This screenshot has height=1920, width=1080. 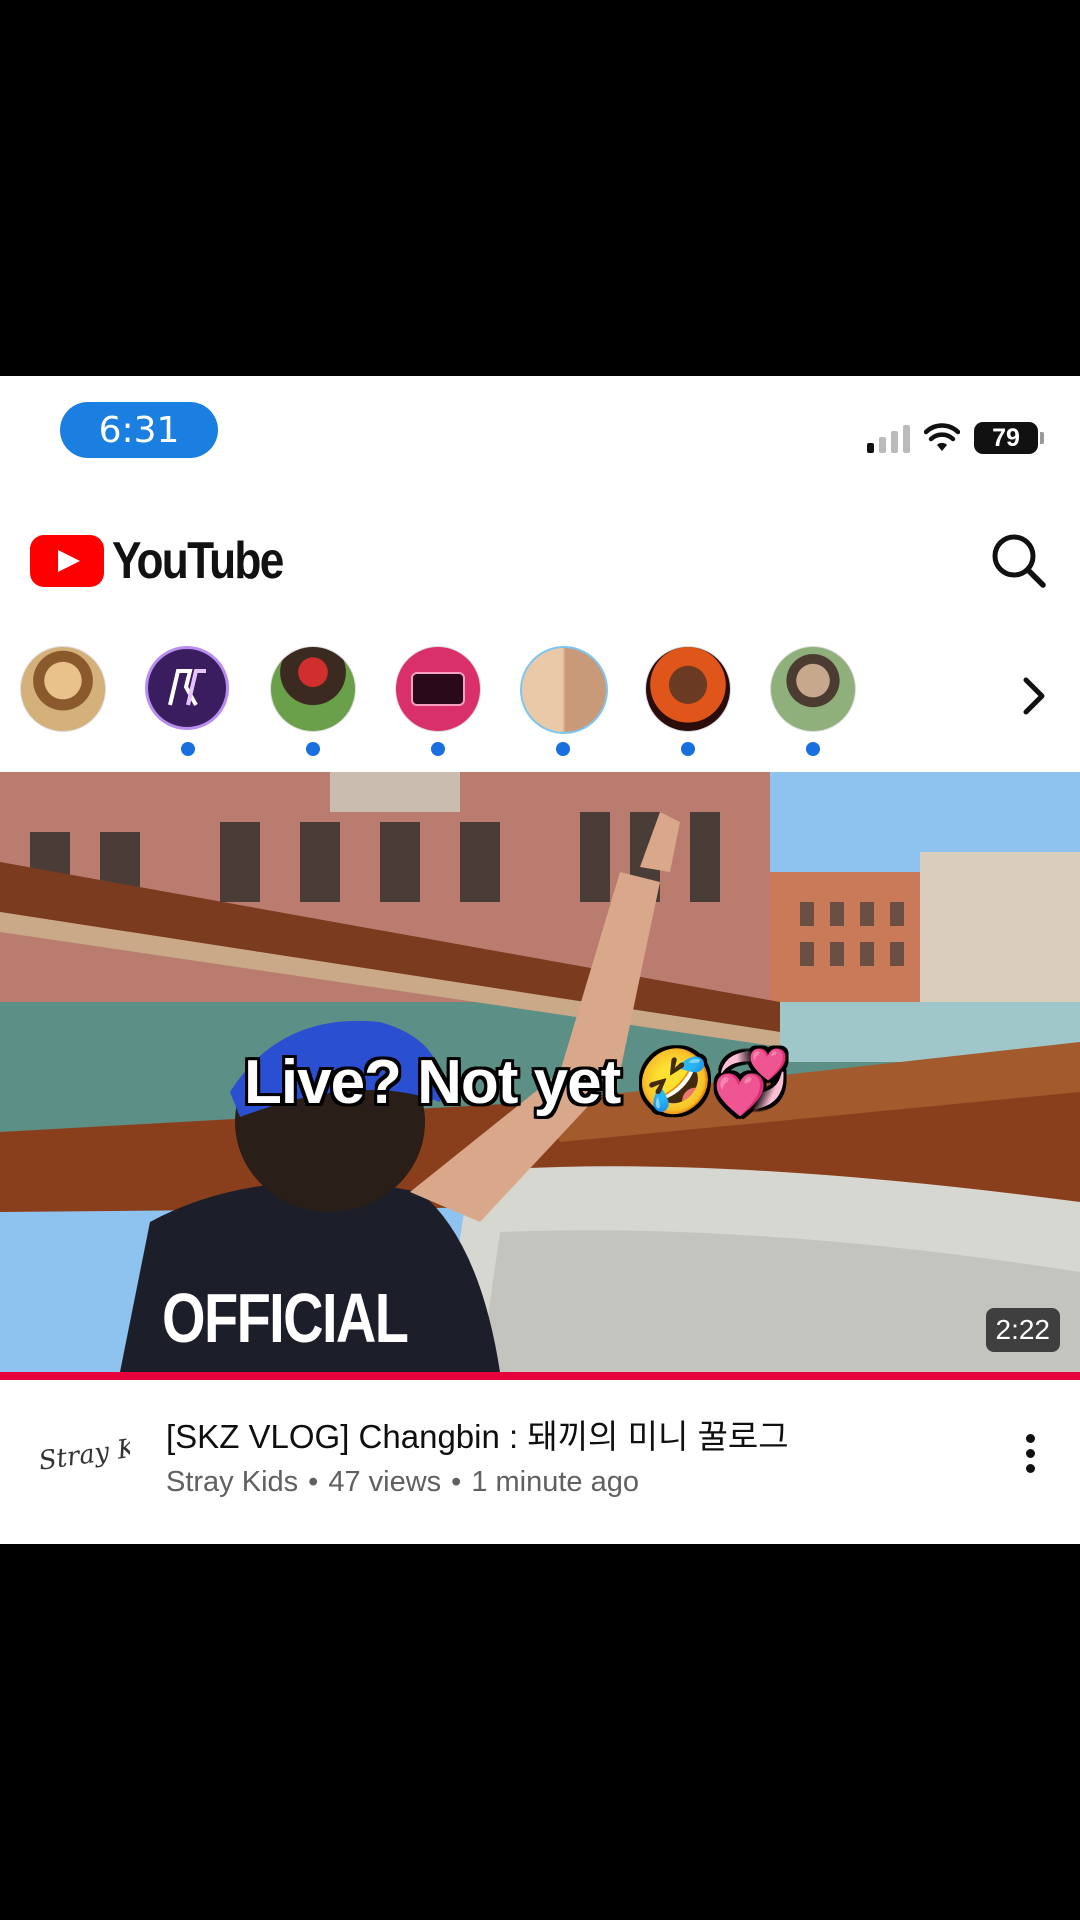 I want to click on watched-progress-bar, so click(x=540, y=1376).